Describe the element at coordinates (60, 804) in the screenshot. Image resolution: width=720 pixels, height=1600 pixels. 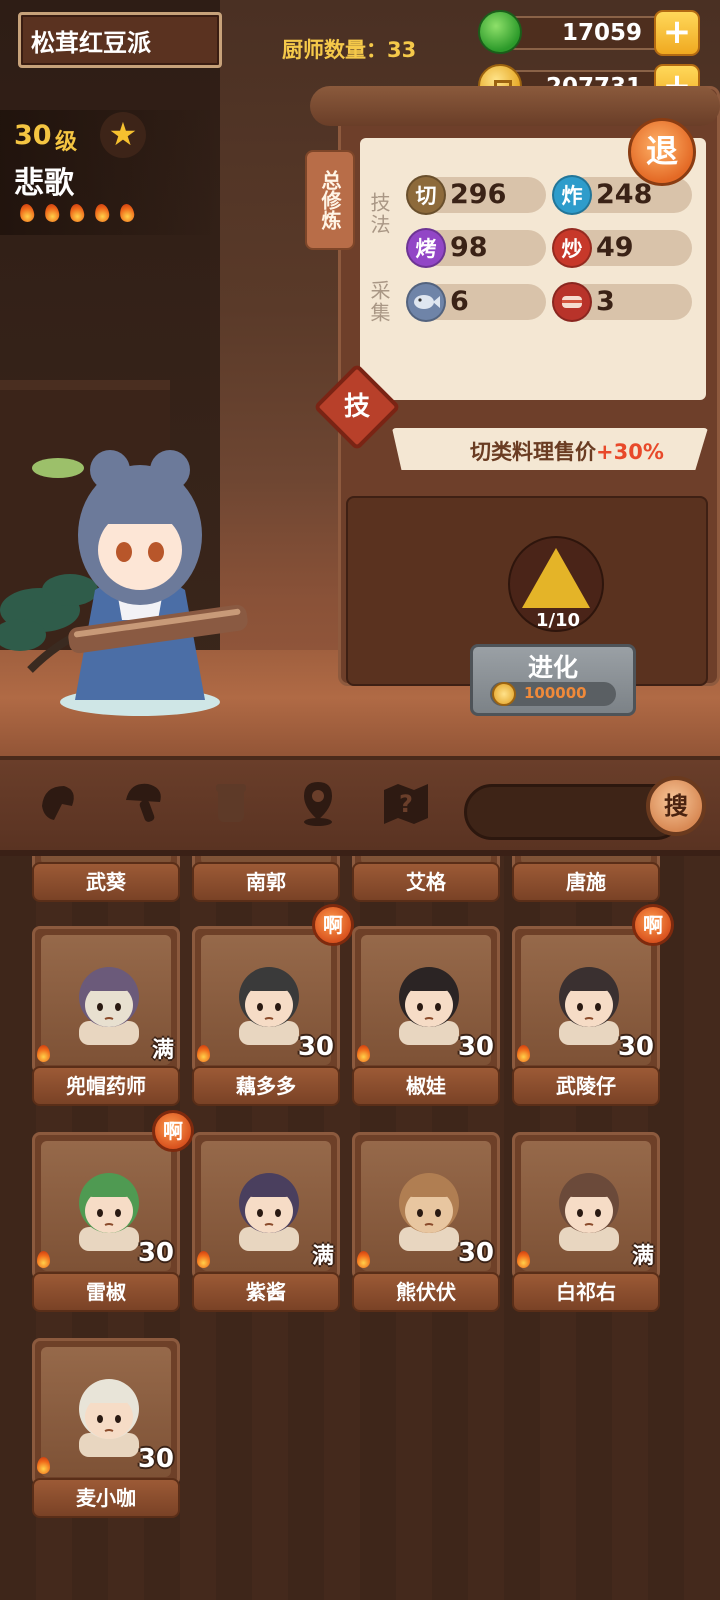
I see `meat-filter-icon` at that location.